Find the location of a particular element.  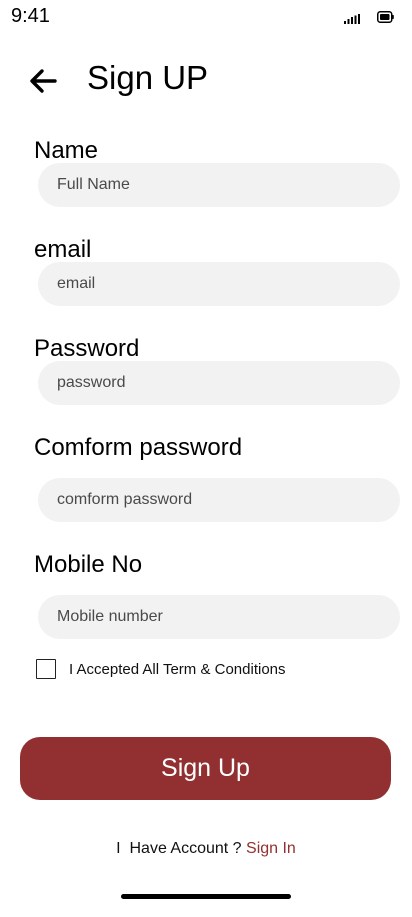

email-label: email is located at coordinates (63, 249).